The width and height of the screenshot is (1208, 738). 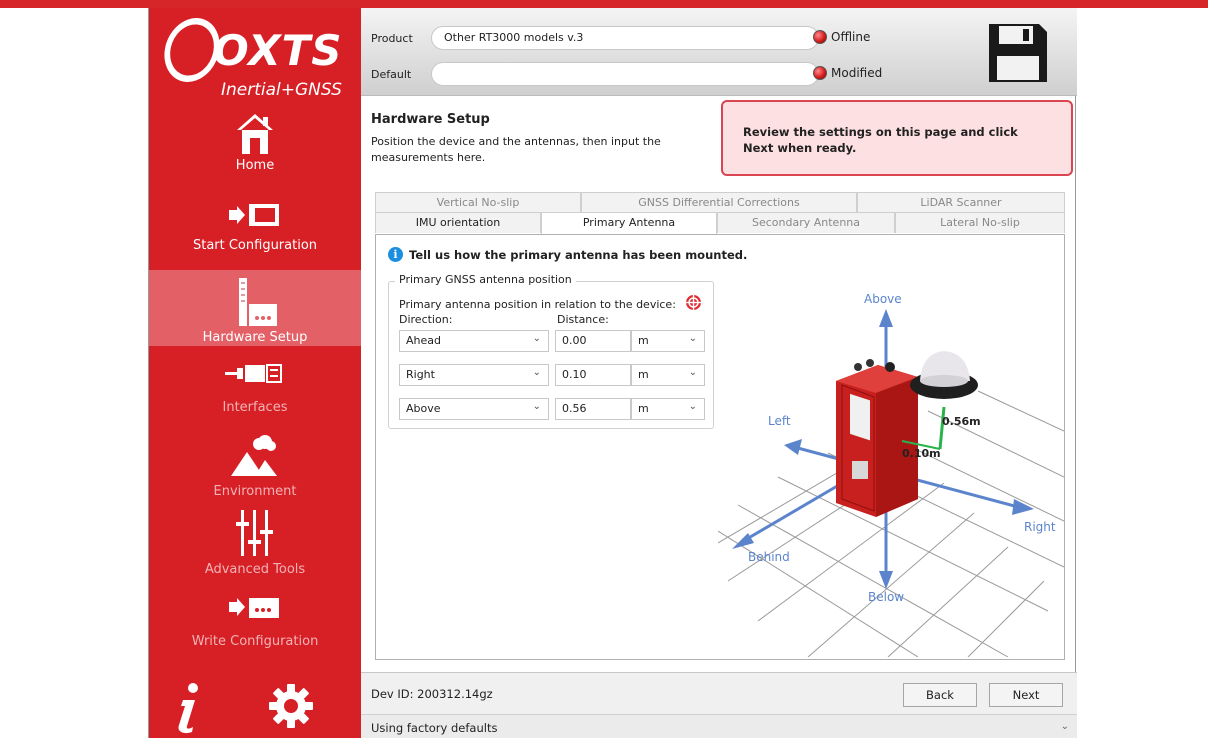 What do you see at coordinates (1040, 527) in the screenshot?
I see `label-right: Right` at bounding box center [1040, 527].